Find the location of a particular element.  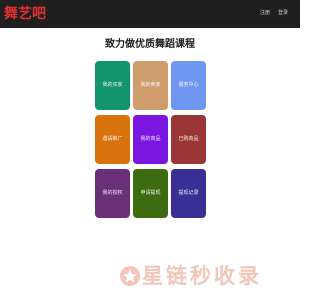

watermark: 星链秒收录 is located at coordinates (196, 277).